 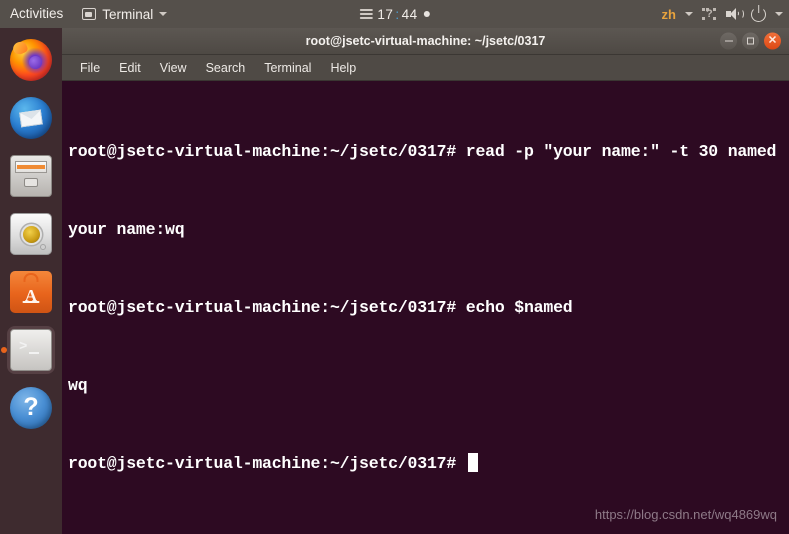 What do you see at coordinates (722, 14) in the screenshot?
I see `system-tray: zh ?` at bounding box center [722, 14].